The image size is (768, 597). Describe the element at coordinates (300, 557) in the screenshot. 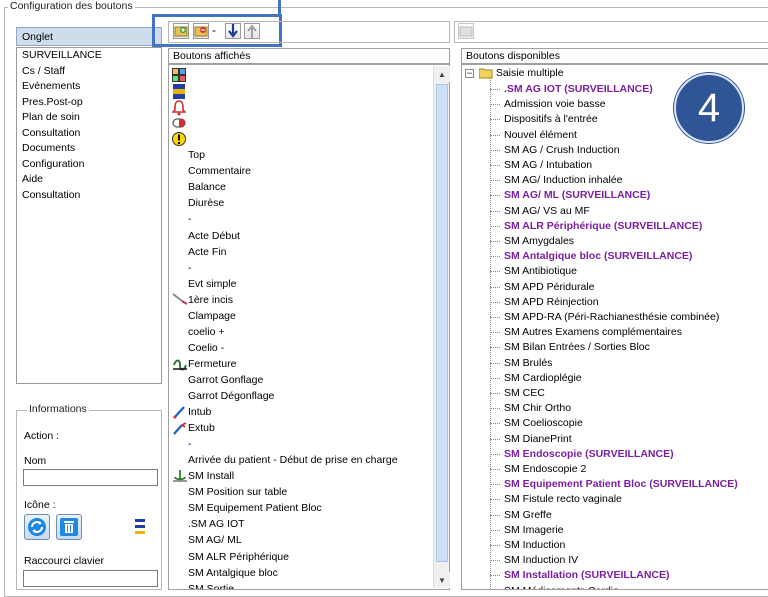

I see `displayed-button-row: SM ALR Périphérique` at that location.